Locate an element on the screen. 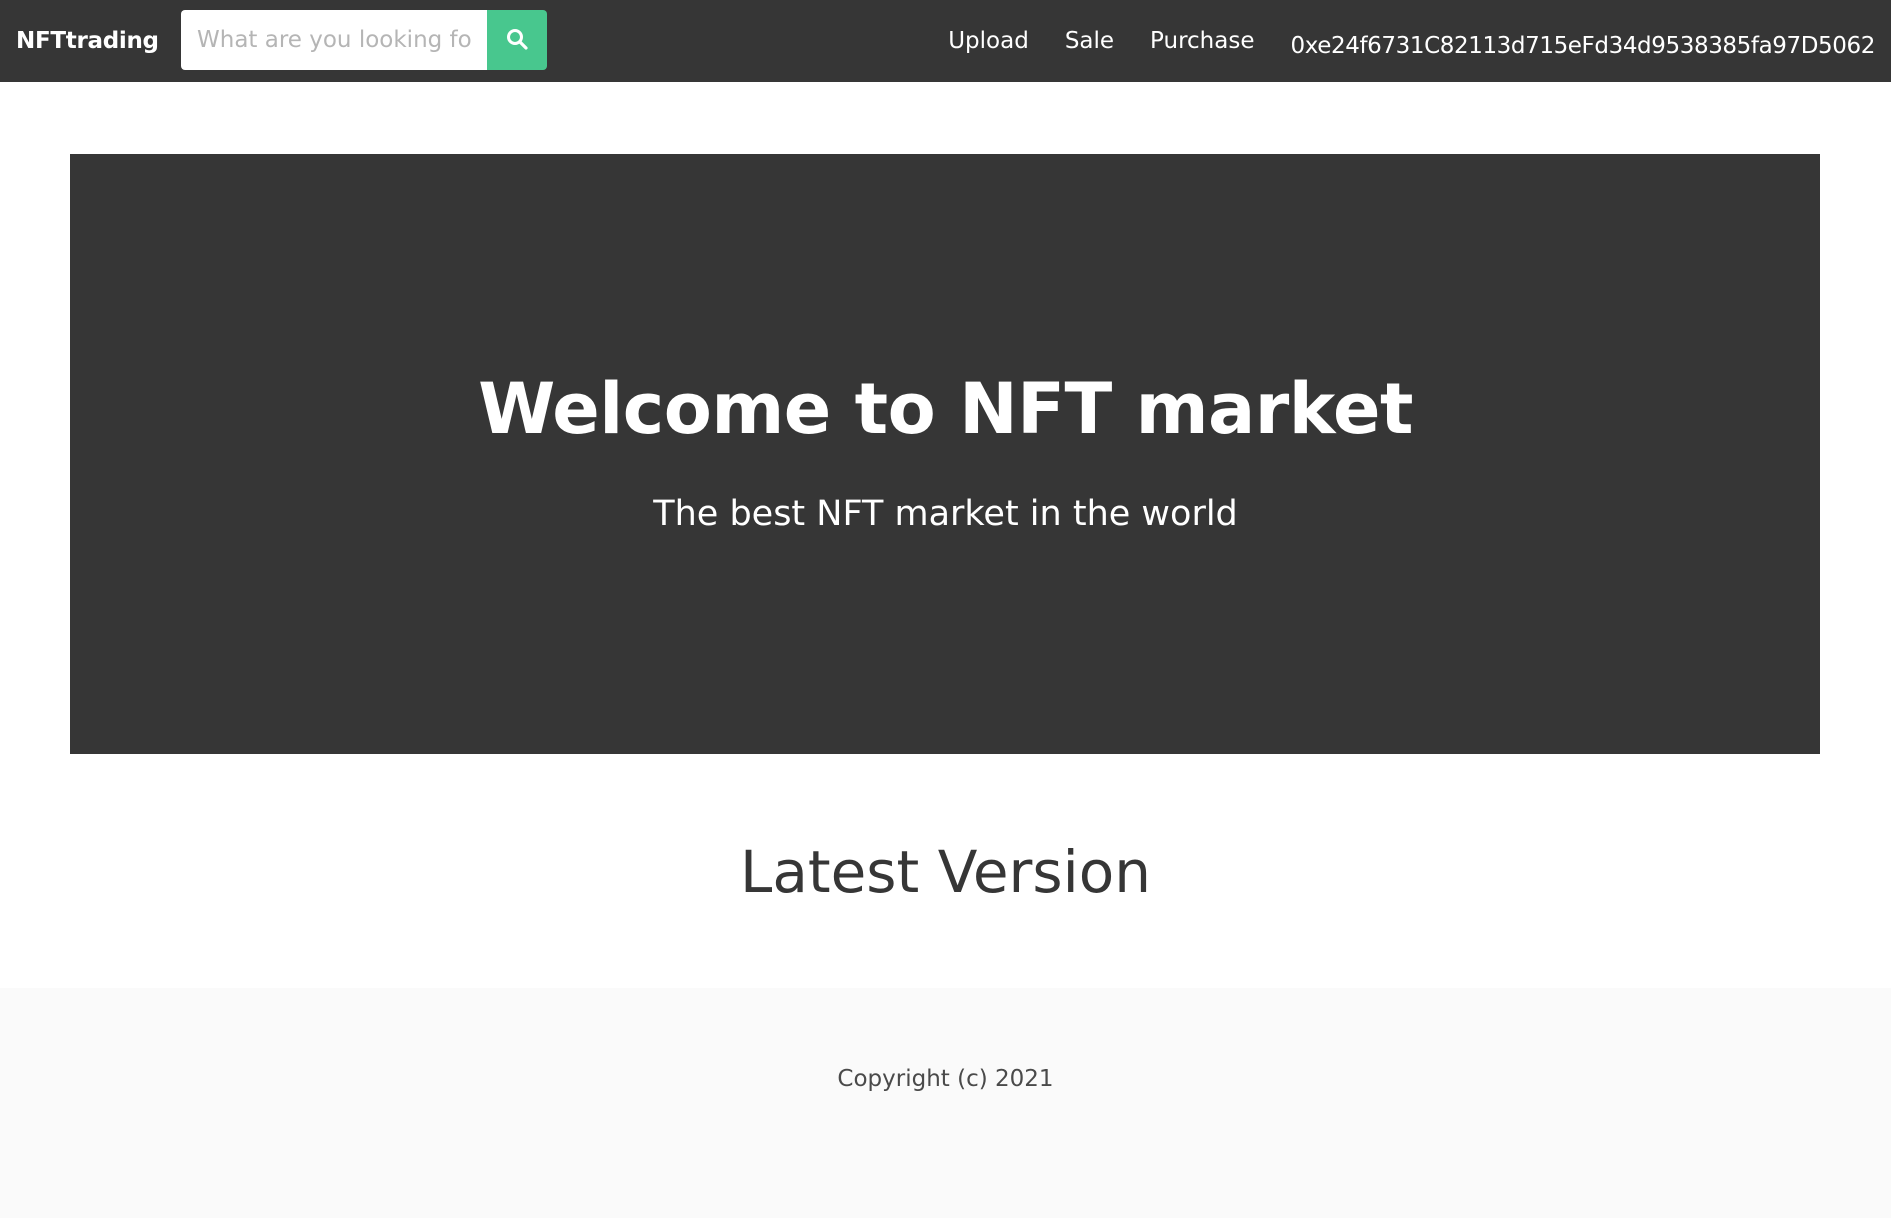  search-input is located at coordinates (334, 40).